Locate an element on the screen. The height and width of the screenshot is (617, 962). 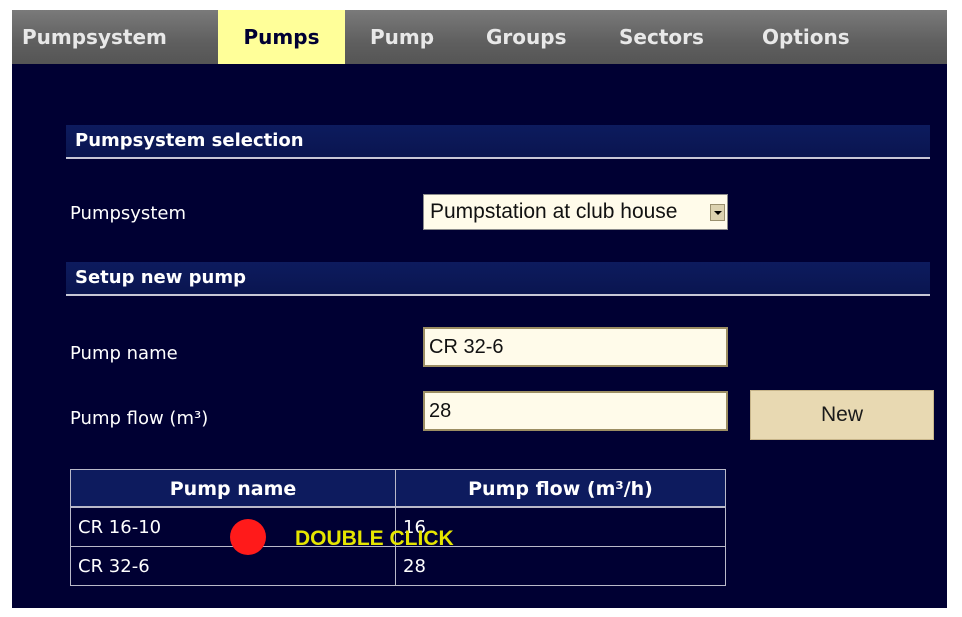
new-pump-button: New is located at coordinates (842, 415).